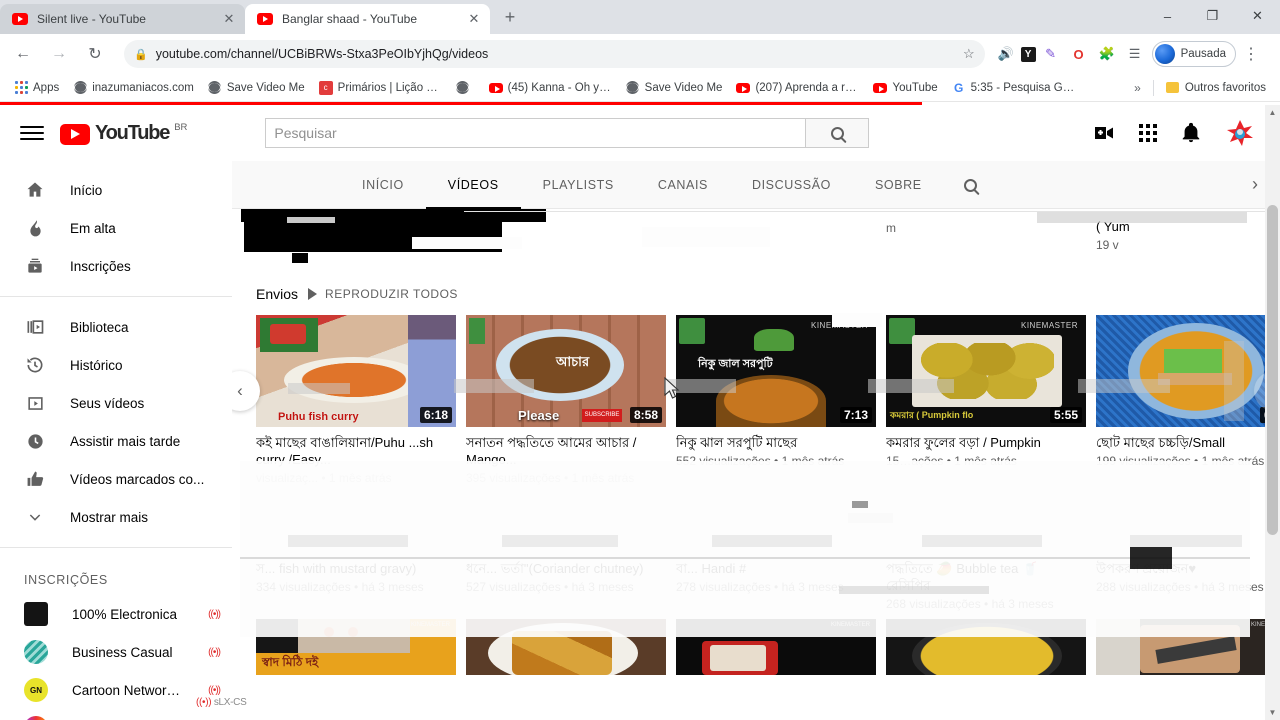  Describe the element at coordinates (1193, 54) in the screenshot. I see `profile-button: Pausada` at that location.